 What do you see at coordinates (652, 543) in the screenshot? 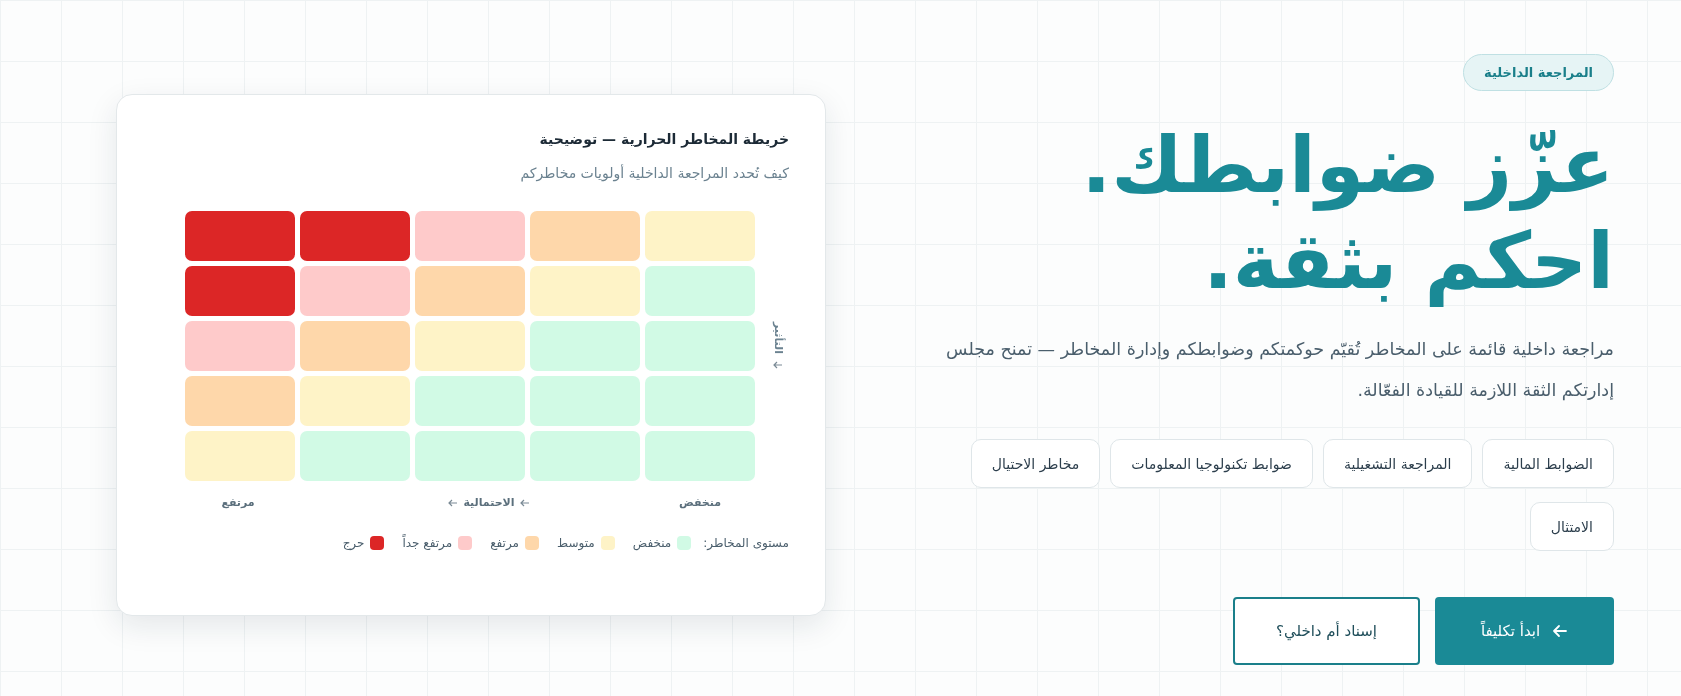
I see `legend-label: منخفض` at bounding box center [652, 543].